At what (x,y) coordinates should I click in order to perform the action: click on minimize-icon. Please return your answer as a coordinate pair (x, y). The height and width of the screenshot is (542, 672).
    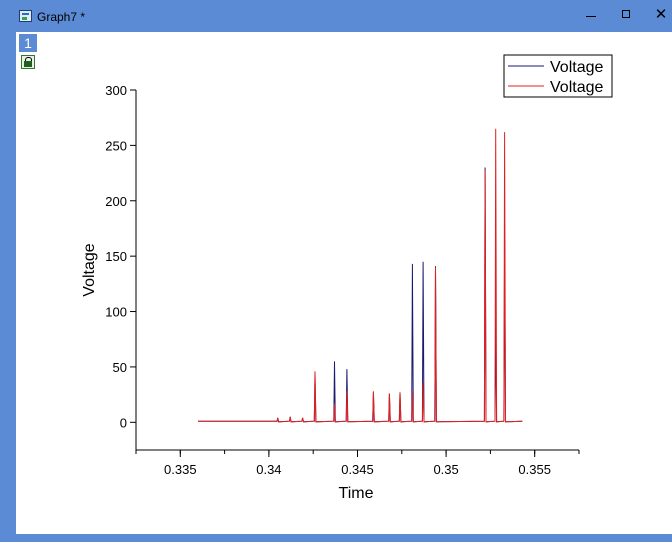
    Looking at the image, I should click on (591, 16).